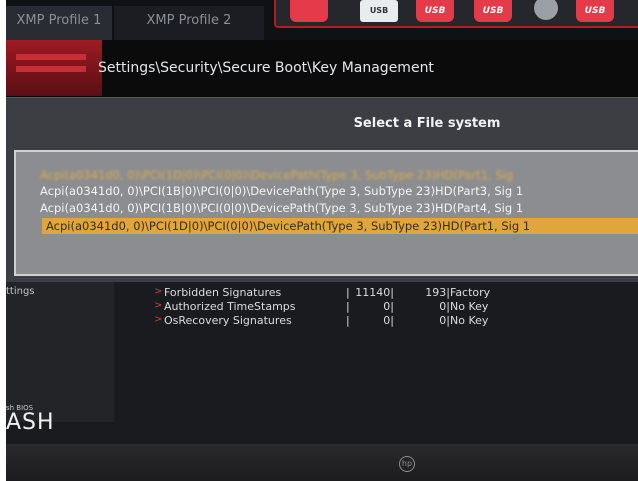 This screenshot has height=481, width=638. What do you see at coordinates (223, 292) in the screenshot?
I see `key-name: Forbidden Signatures` at bounding box center [223, 292].